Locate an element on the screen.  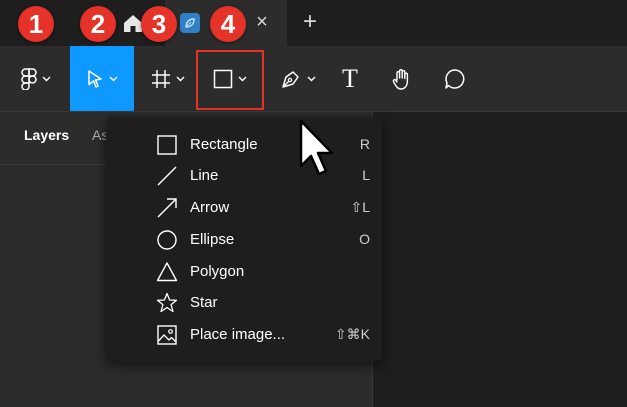
menu-item-label: Arrow is located at coordinates (210, 207).